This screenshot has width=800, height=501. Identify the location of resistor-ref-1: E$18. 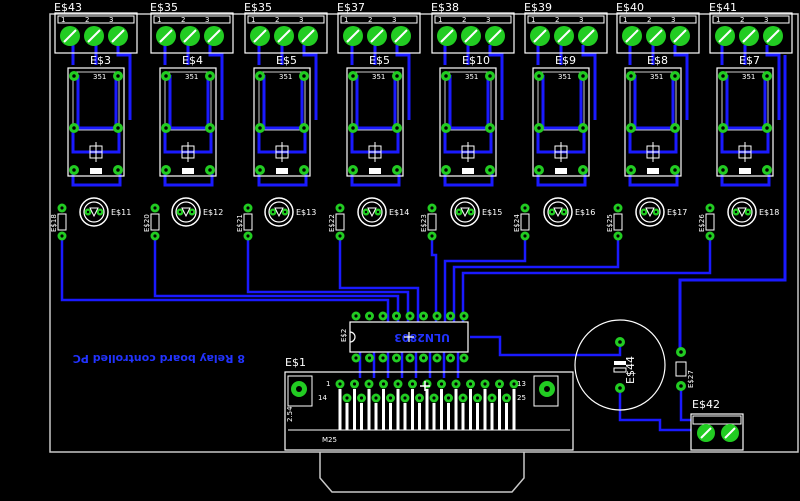
(54, 223).